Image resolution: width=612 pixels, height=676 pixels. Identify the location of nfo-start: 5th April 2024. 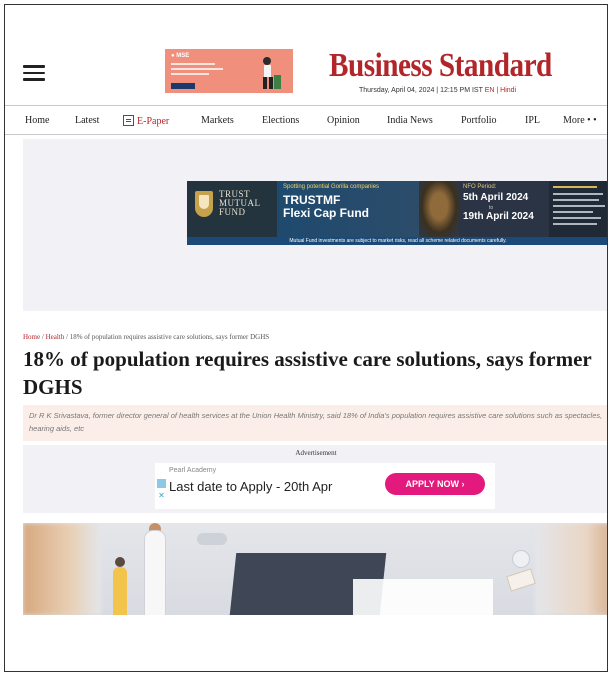
(496, 197).